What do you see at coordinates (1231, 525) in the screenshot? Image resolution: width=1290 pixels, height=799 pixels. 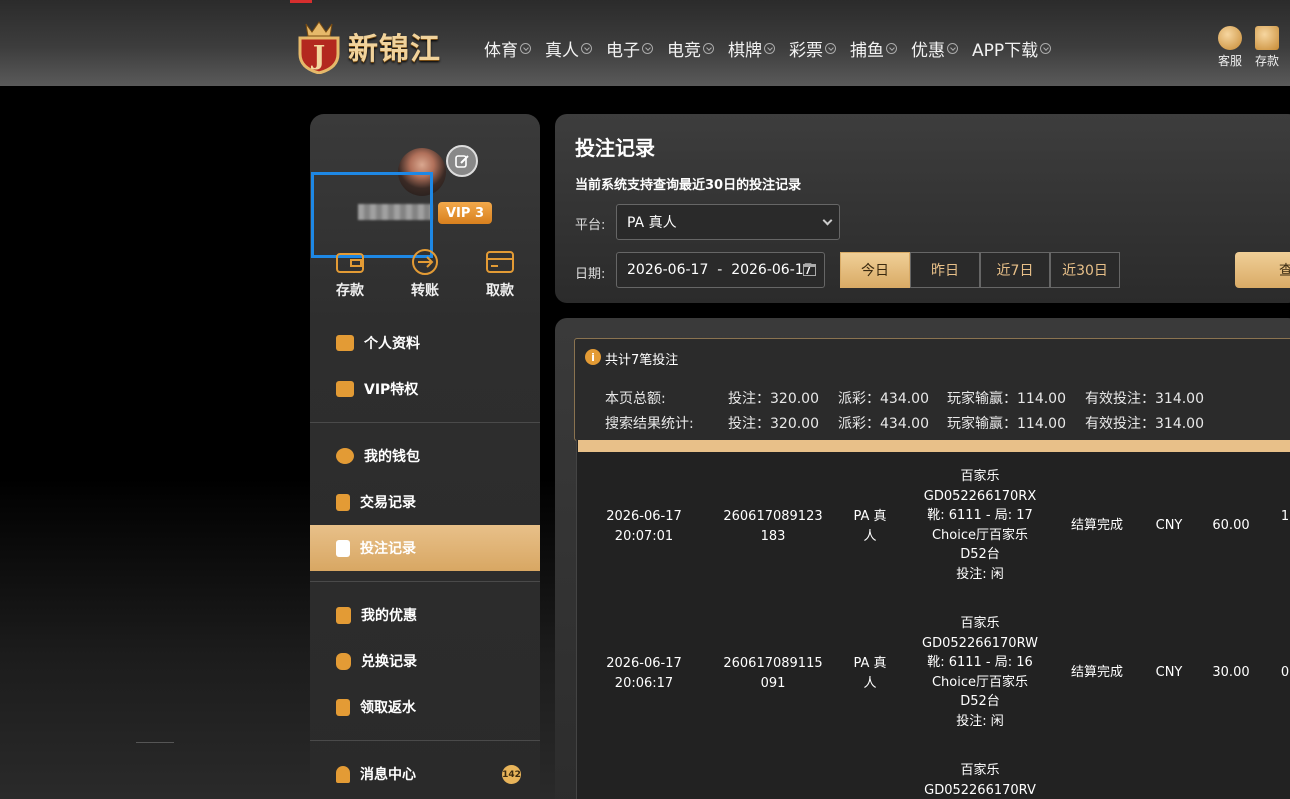 I see `record-amount: 60.00` at bounding box center [1231, 525].